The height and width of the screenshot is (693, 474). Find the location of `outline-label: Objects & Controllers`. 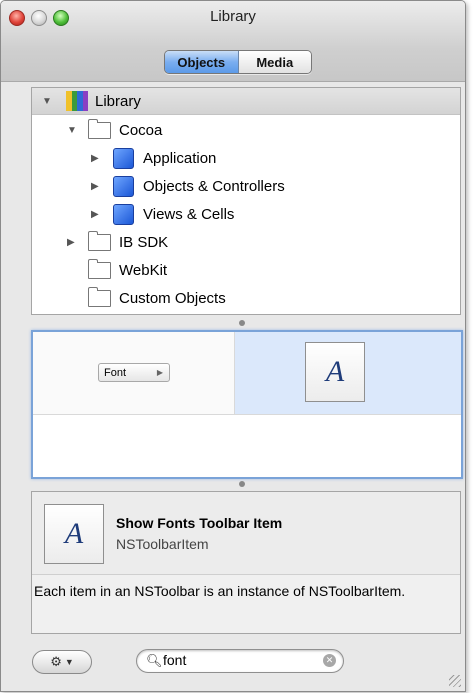

outline-label: Objects & Controllers is located at coordinates (214, 186).